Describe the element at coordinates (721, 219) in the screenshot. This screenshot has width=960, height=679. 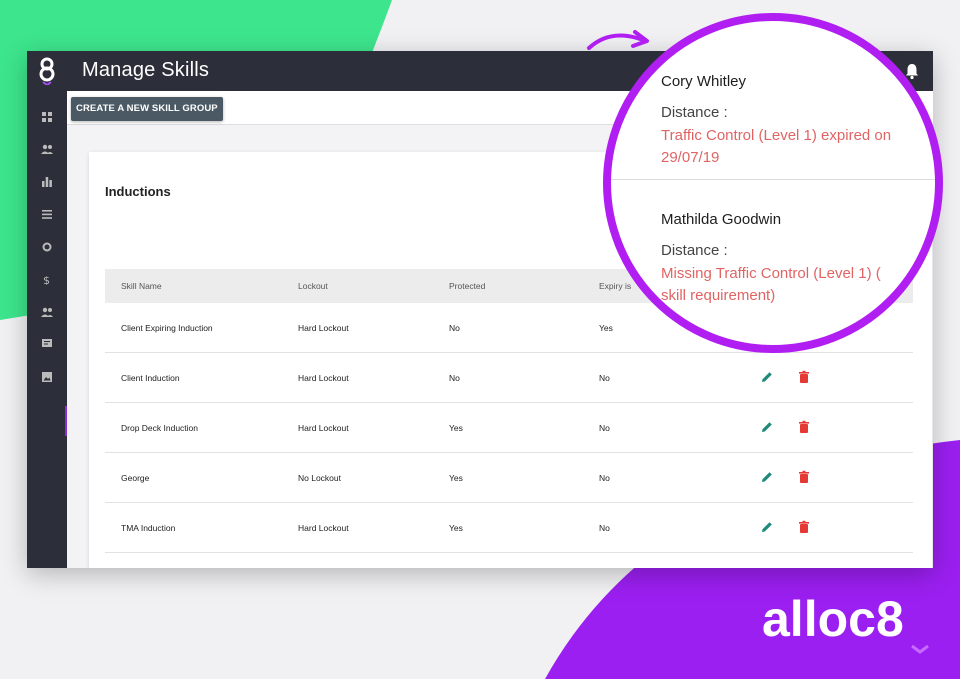
I see `worker-name: Mathilda Goodwin` at that location.